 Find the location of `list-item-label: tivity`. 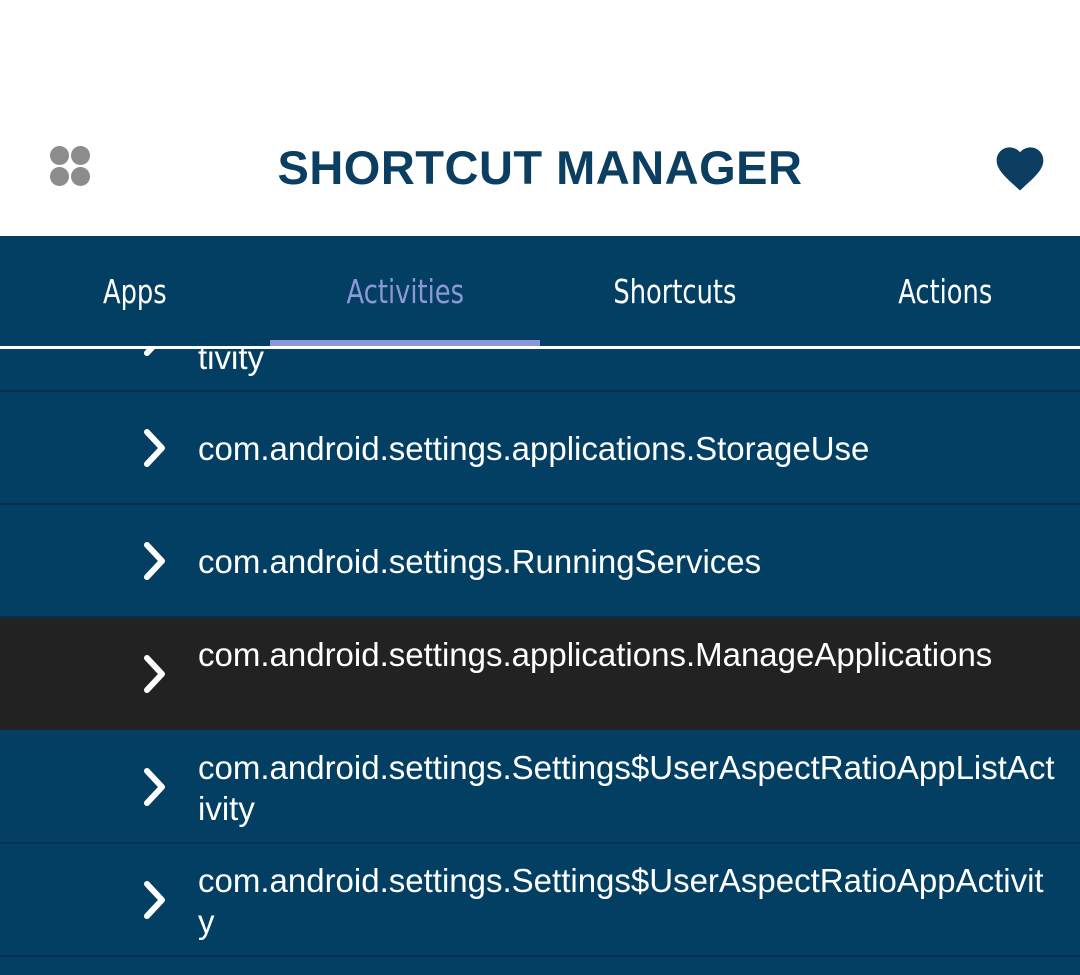

list-item-label: tivity is located at coordinates (231, 362).